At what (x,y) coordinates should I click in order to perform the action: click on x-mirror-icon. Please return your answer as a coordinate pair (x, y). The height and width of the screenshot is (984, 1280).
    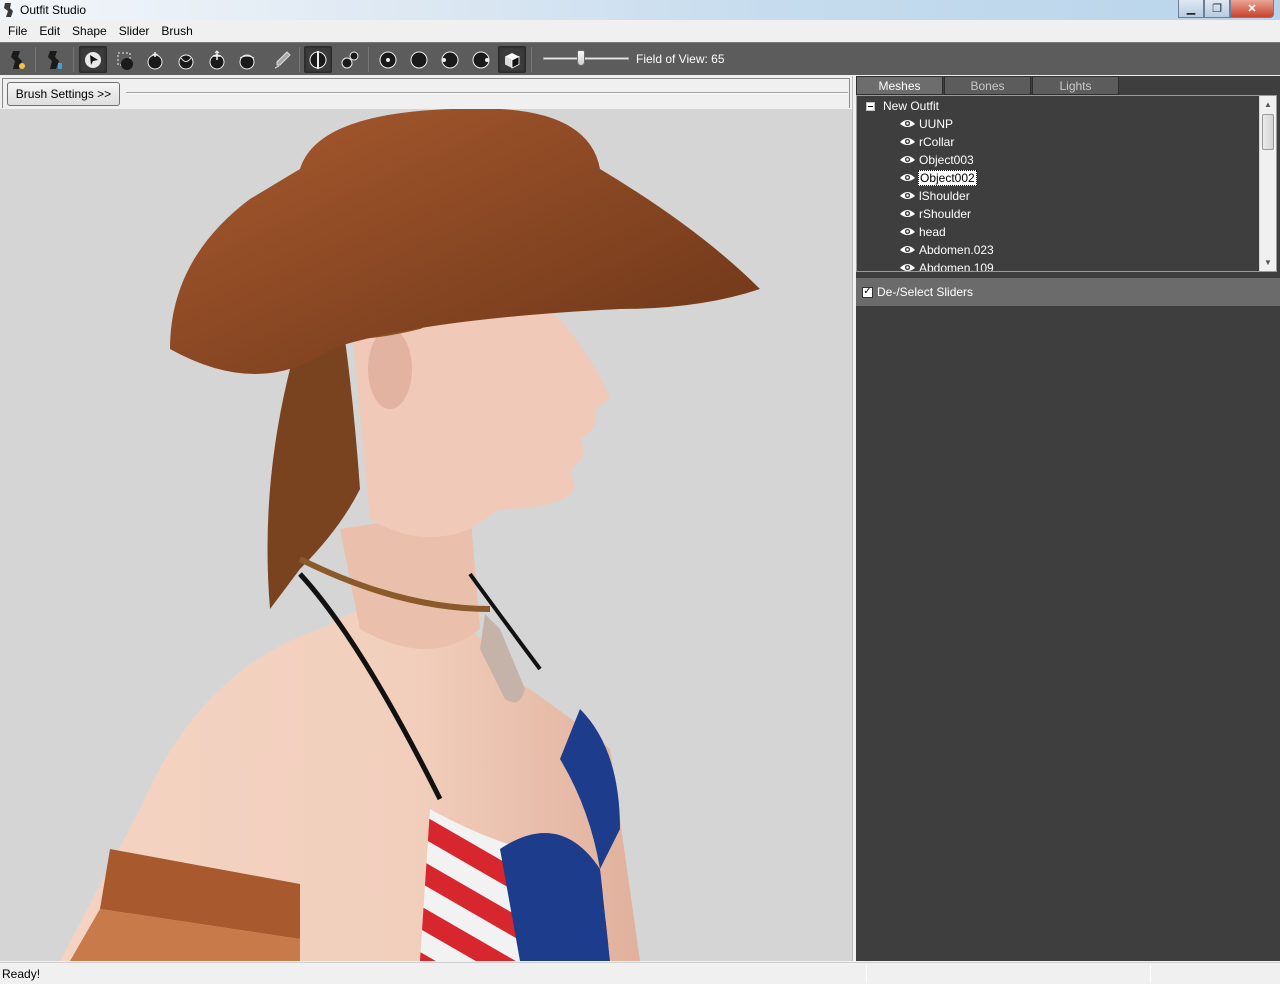
    Looking at the image, I should click on (318, 59).